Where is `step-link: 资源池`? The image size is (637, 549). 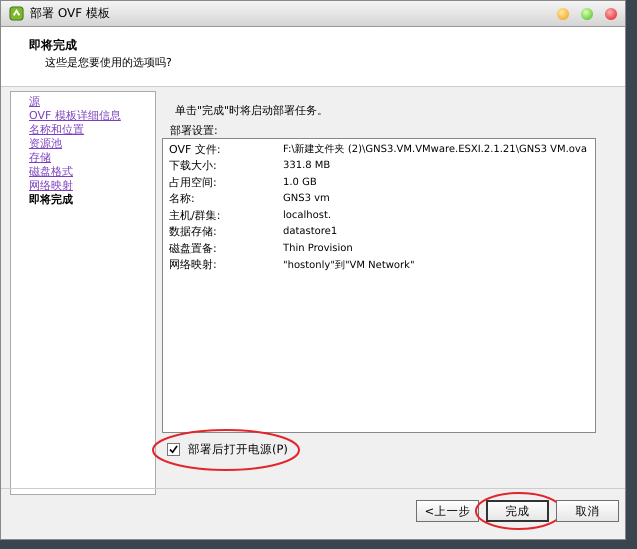 step-link: 资源池 is located at coordinates (45, 144).